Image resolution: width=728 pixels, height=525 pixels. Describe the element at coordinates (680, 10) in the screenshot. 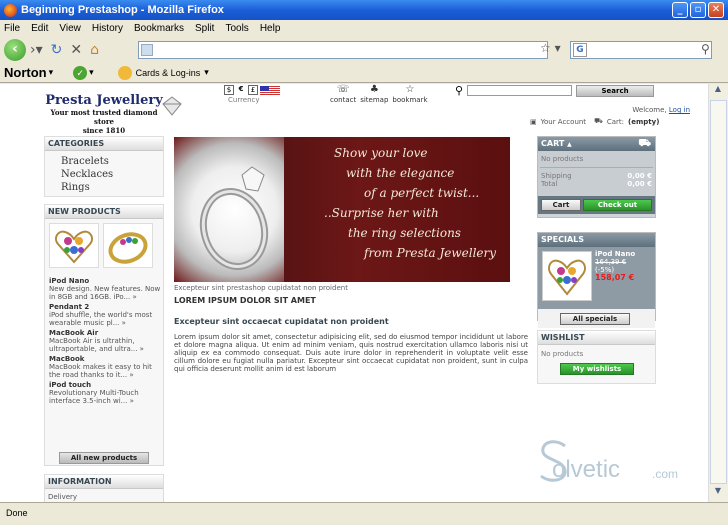

I see `minimize-button: _` at that location.